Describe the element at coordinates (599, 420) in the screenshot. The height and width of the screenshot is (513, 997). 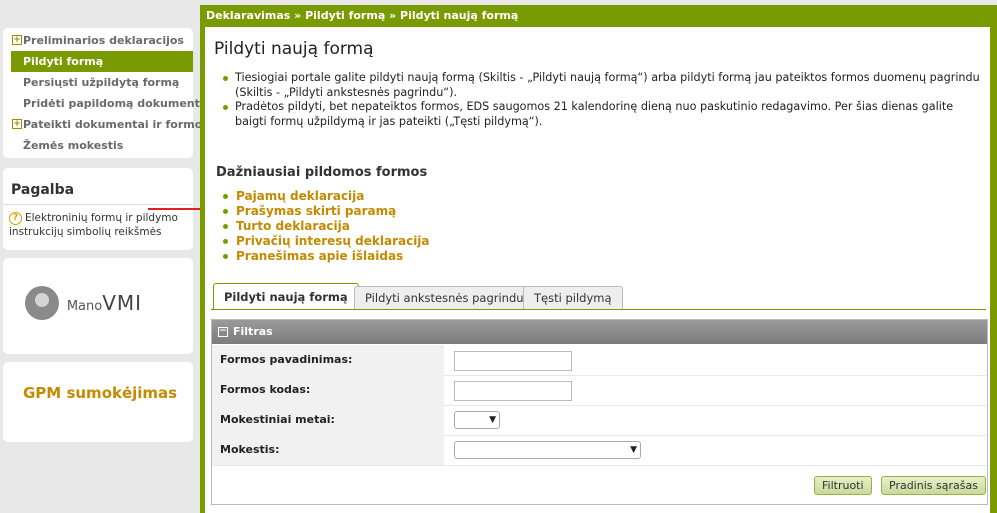
I see `filter-row-tax-year: Mokestiniai metai: ▼` at that location.